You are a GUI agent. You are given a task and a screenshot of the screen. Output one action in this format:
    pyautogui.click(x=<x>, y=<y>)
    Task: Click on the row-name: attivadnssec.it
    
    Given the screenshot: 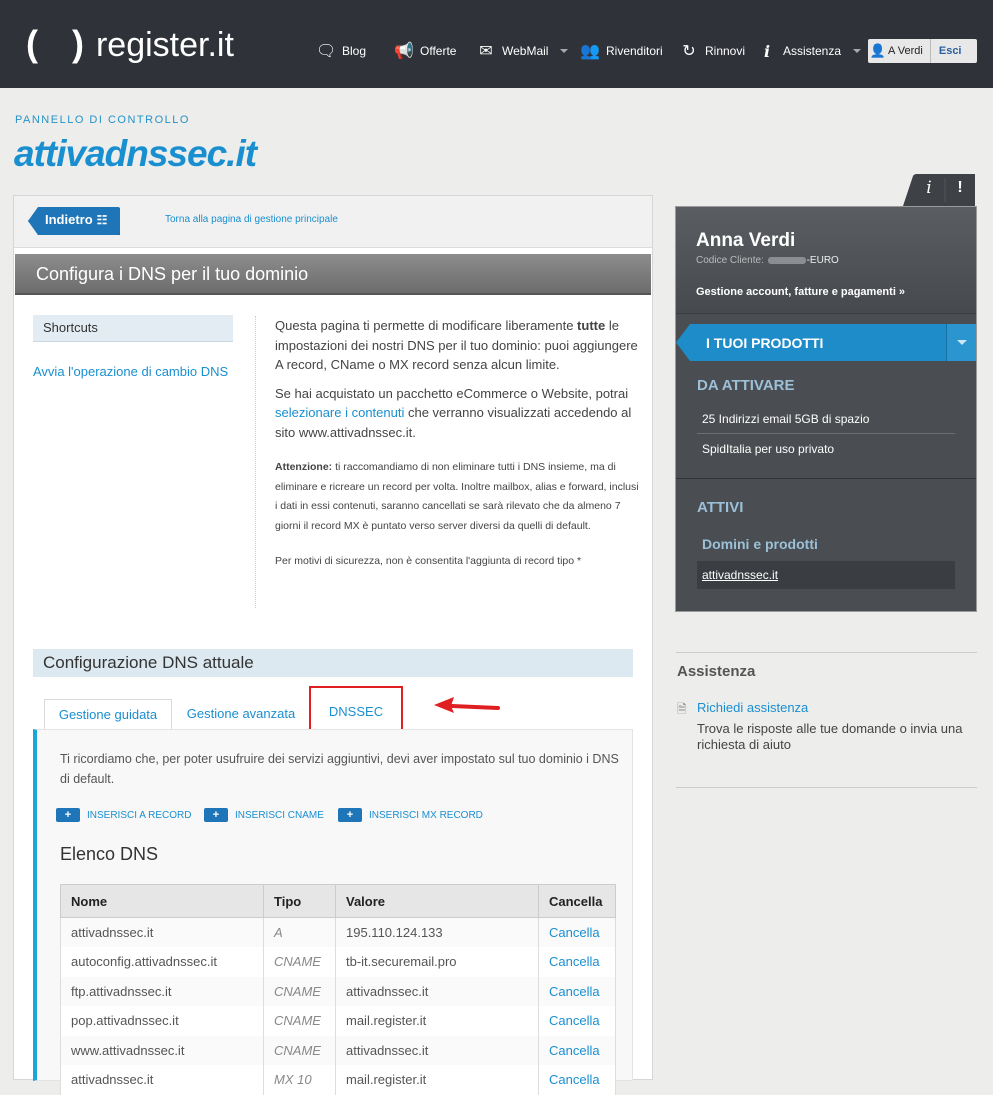 What is the action you would take?
    pyautogui.click(x=162, y=932)
    